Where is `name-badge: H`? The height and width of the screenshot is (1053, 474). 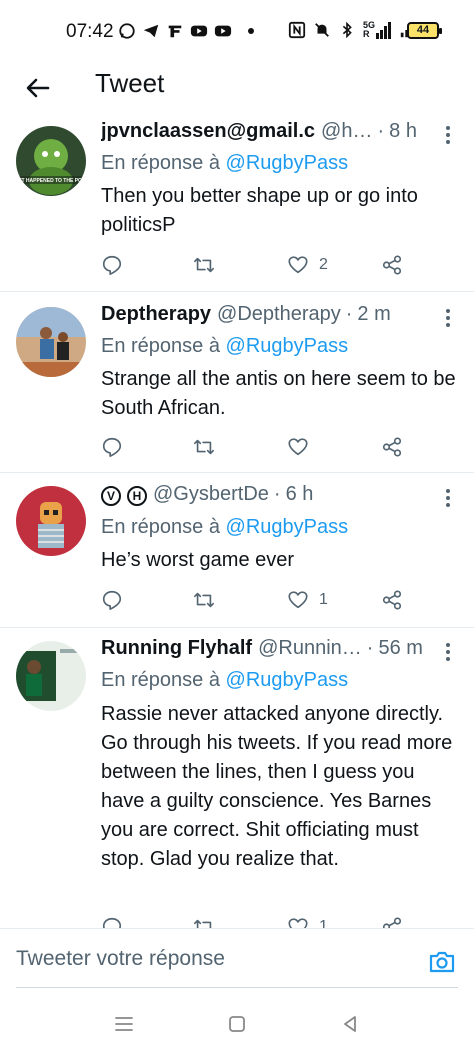
name-badge: H is located at coordinates (137, 496).